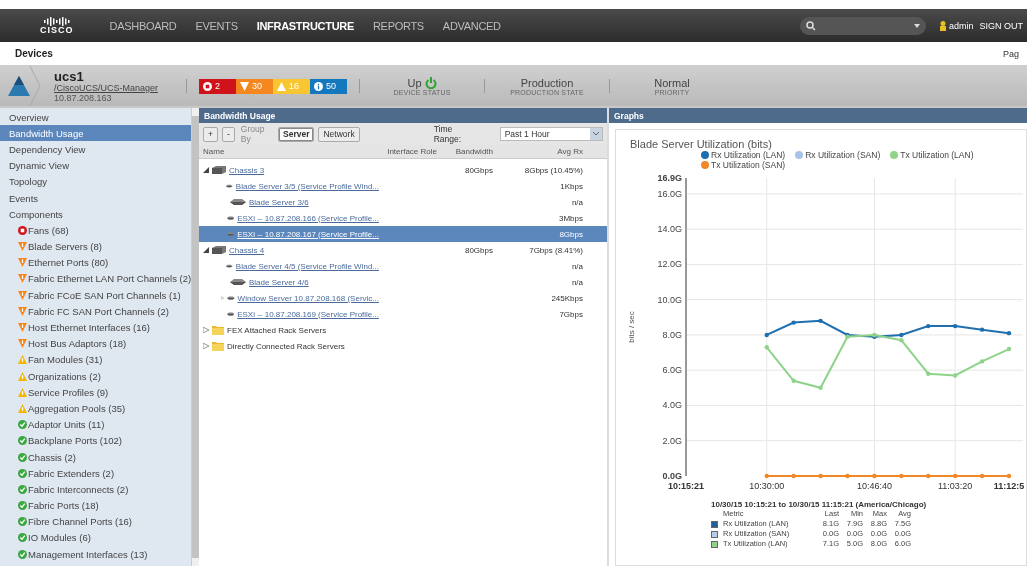 The width and height of the screenshot is (1027, 566). Describe the element at coordinates (932, 155) in the screenshot. I see `legend-item: Tx Utilization (LAN)` at that location.